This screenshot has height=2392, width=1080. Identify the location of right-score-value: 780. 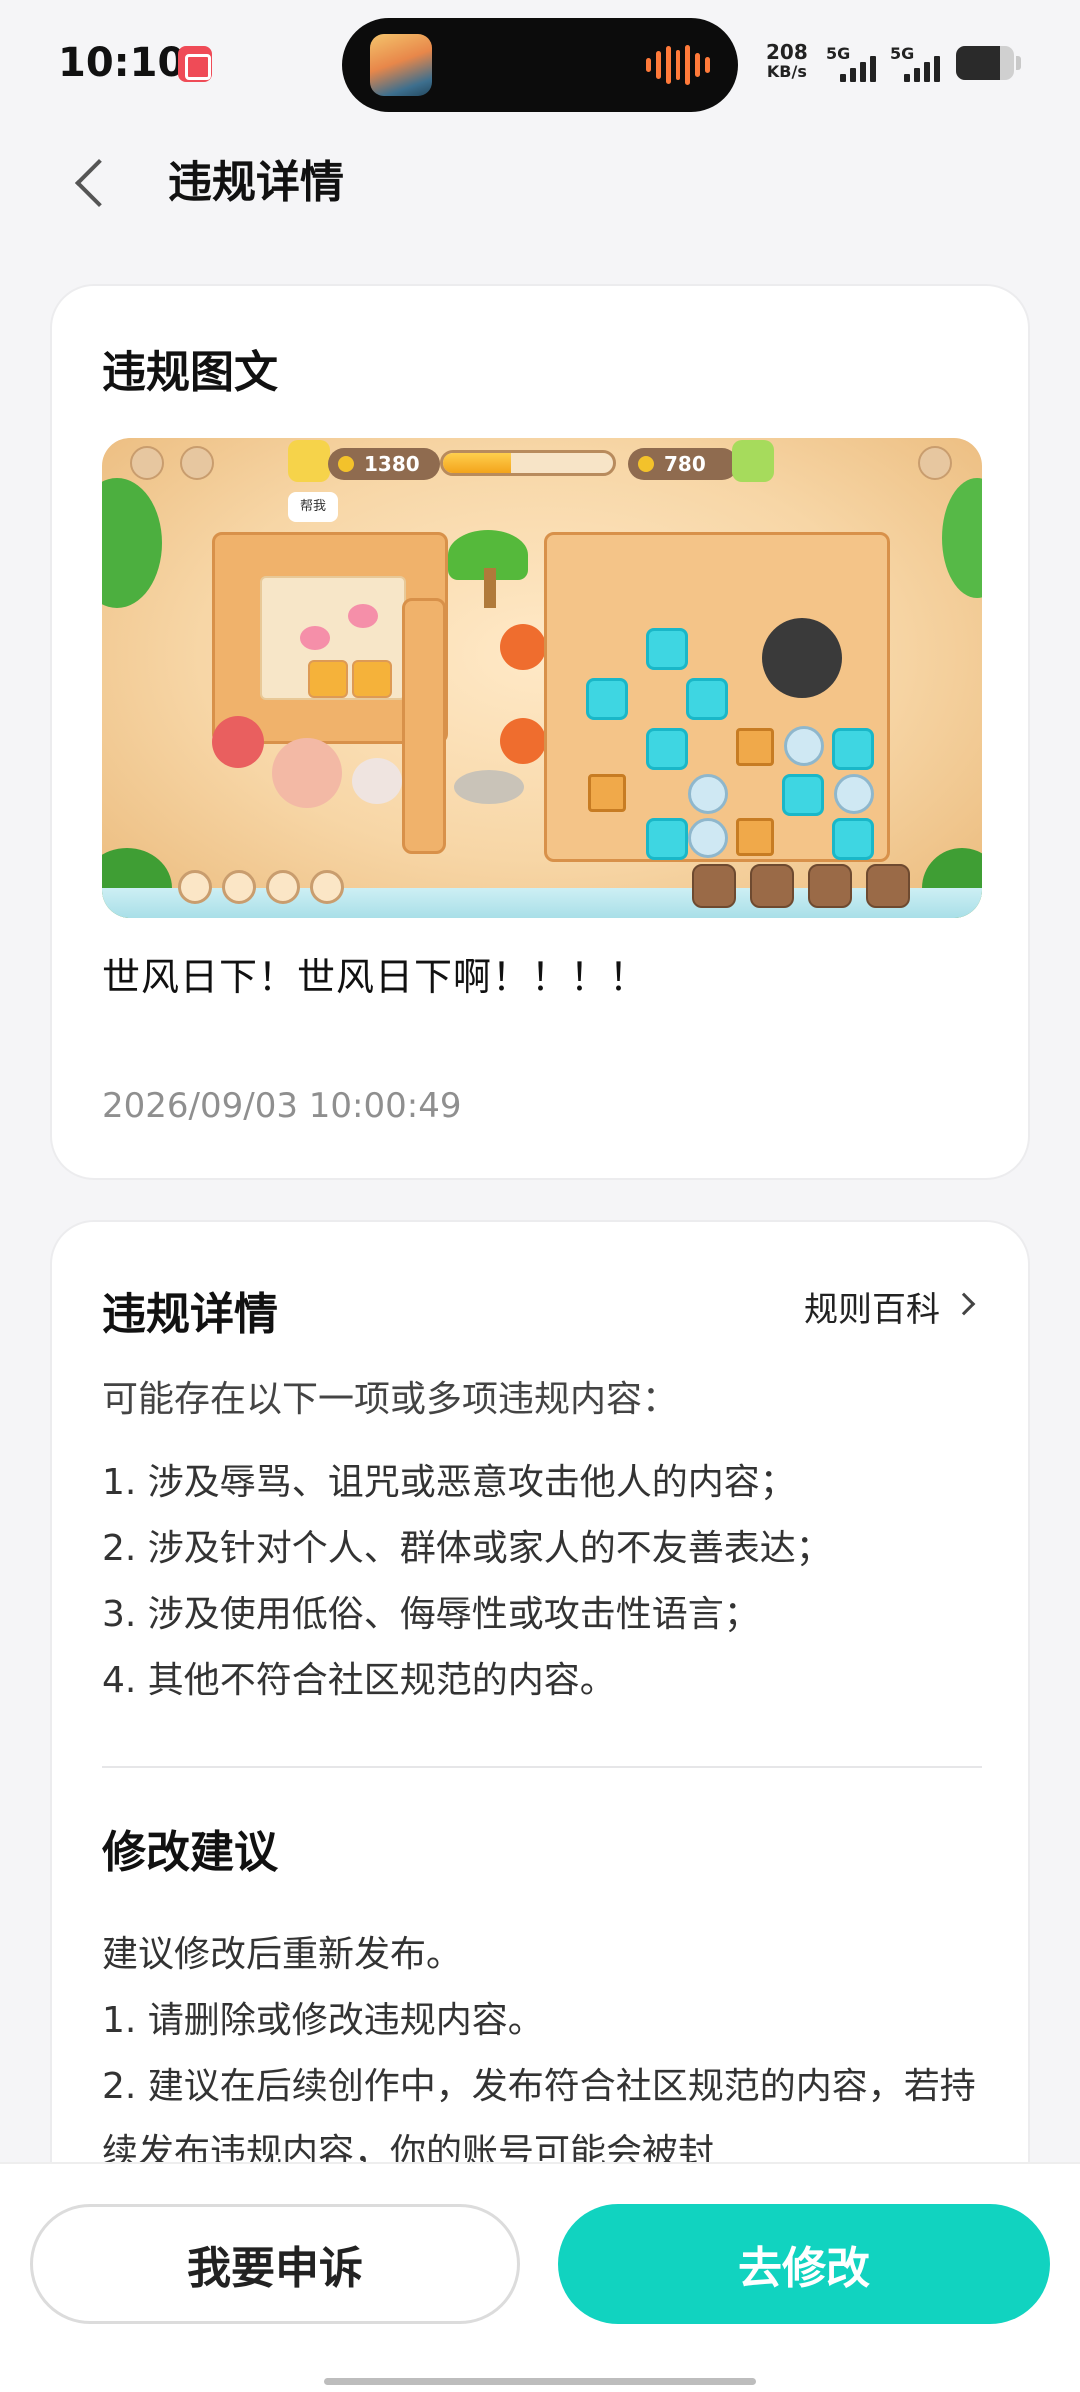
(685, 464).